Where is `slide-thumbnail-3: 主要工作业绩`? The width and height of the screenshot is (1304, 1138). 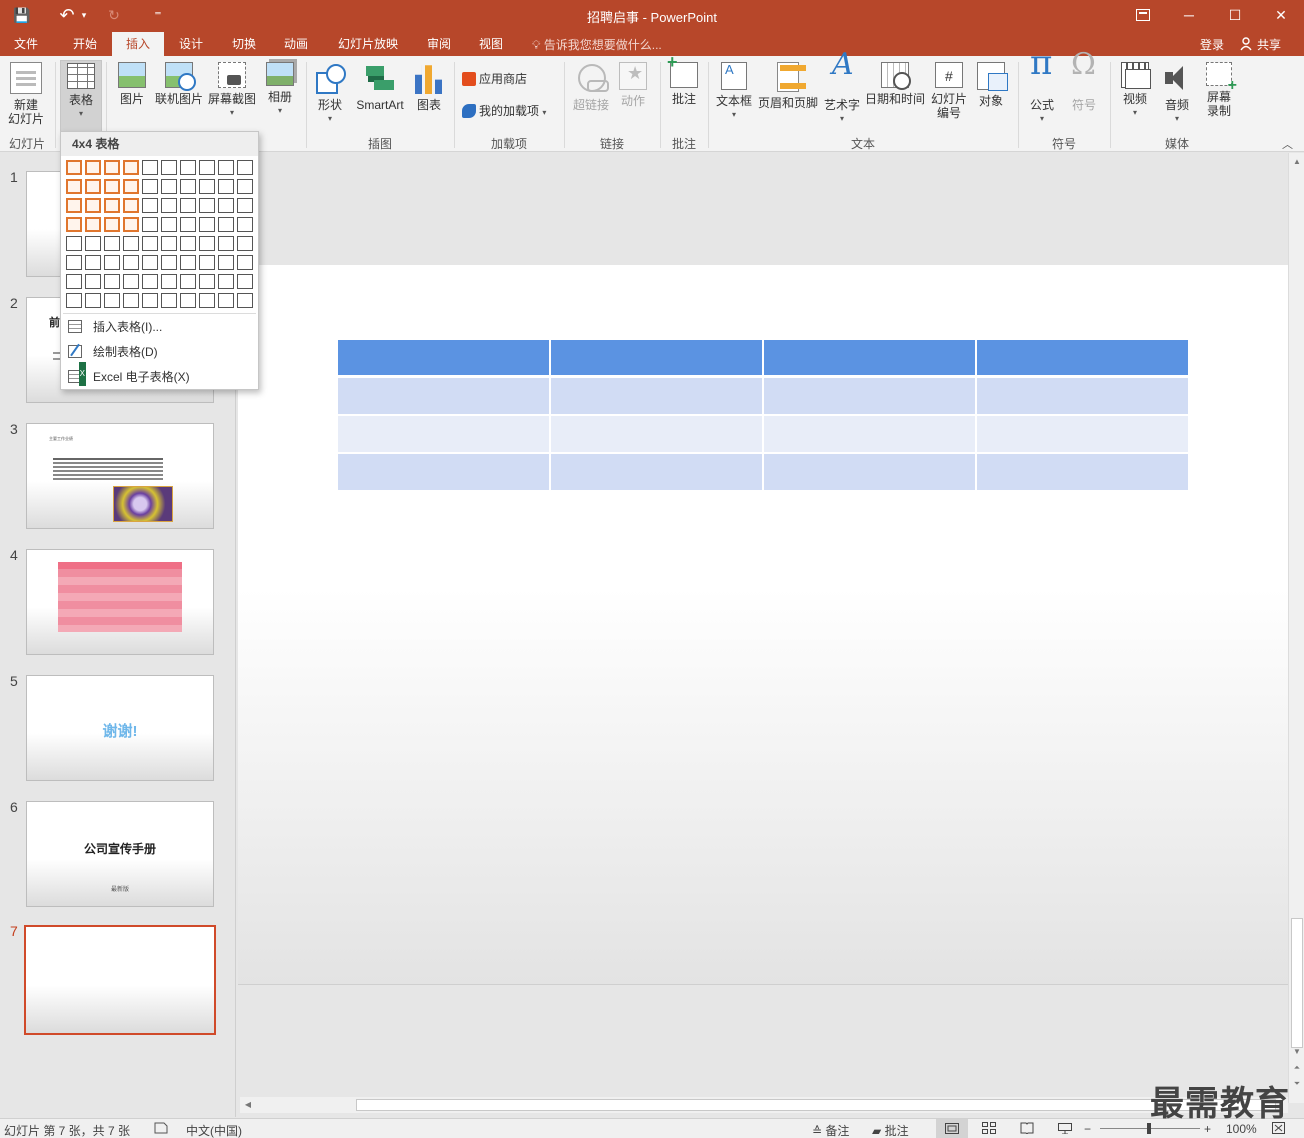 slide-thumbnail-3: 主要工作业绩 is located at coordinates (120, 476).